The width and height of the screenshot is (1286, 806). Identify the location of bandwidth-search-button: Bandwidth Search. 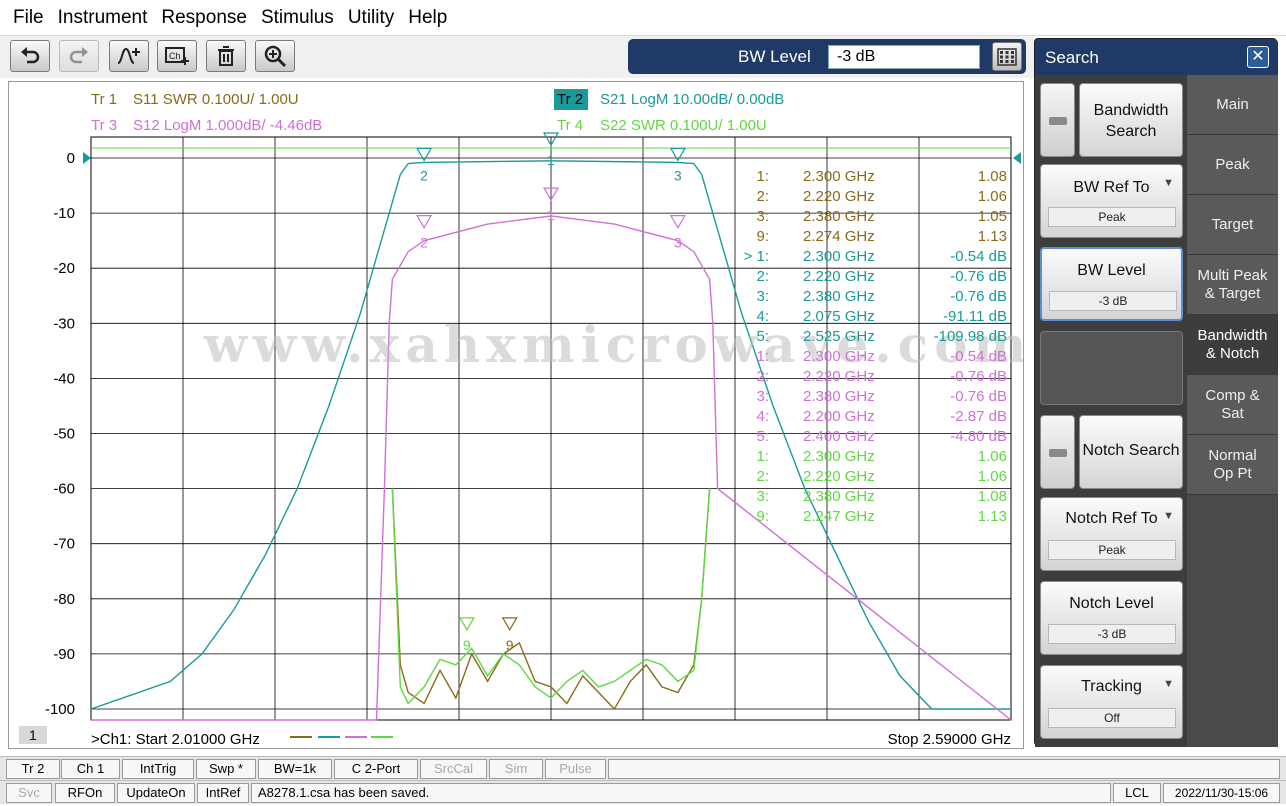
(1131, 120).